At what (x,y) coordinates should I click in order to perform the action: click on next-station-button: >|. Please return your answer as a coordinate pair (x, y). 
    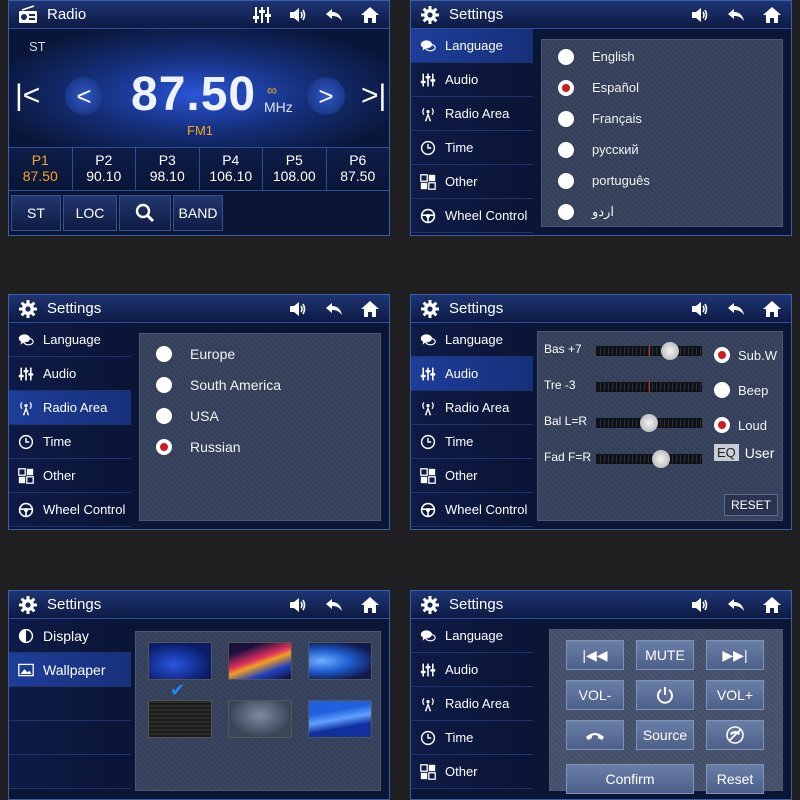
    Looking at the image, I should click on (373, 96).